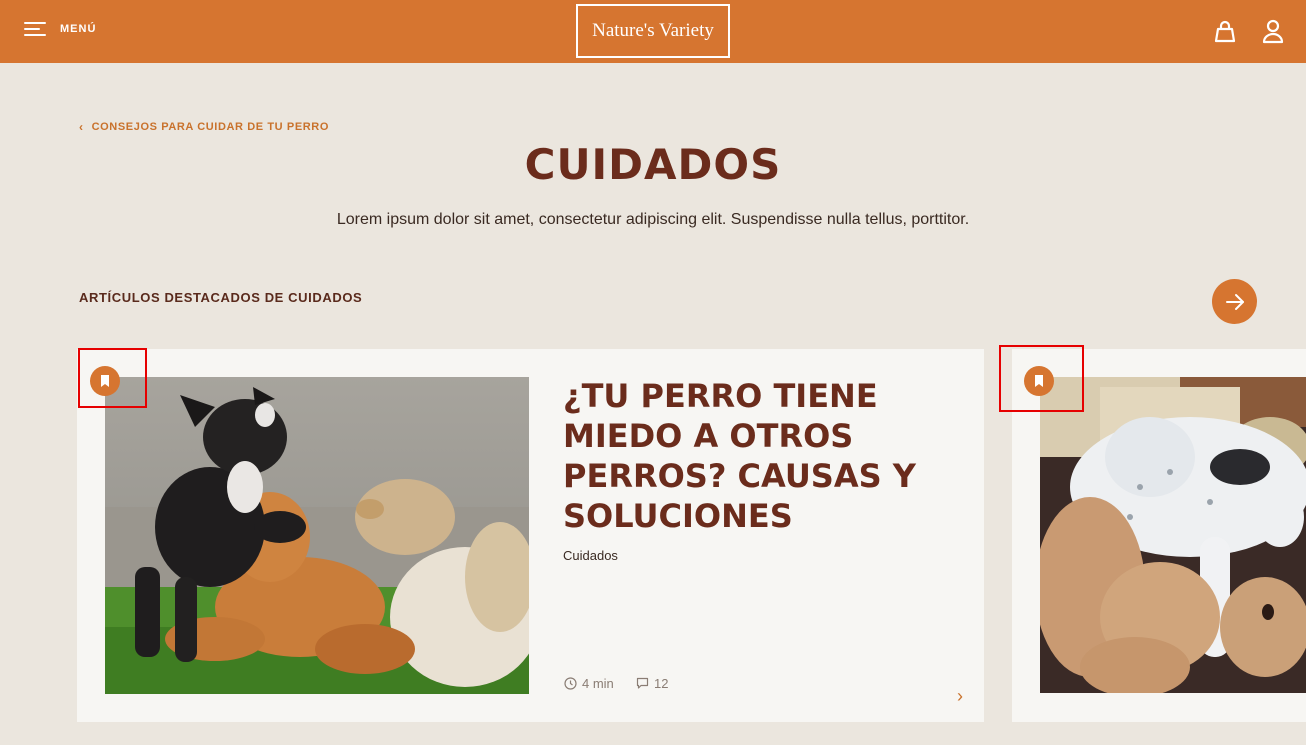  I want to click on comment-count: 12, so click(652, 683).